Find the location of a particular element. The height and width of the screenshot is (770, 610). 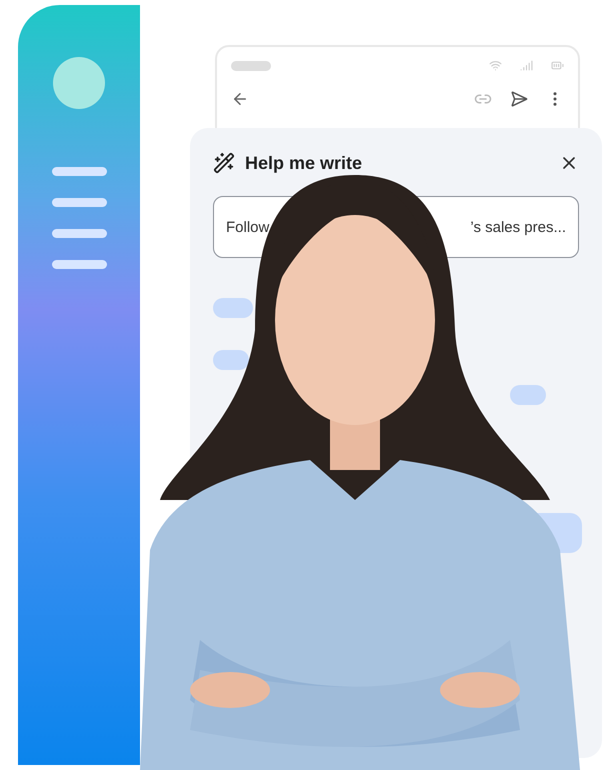

dialog-title: Help me write is located at coordinates (303, 163).